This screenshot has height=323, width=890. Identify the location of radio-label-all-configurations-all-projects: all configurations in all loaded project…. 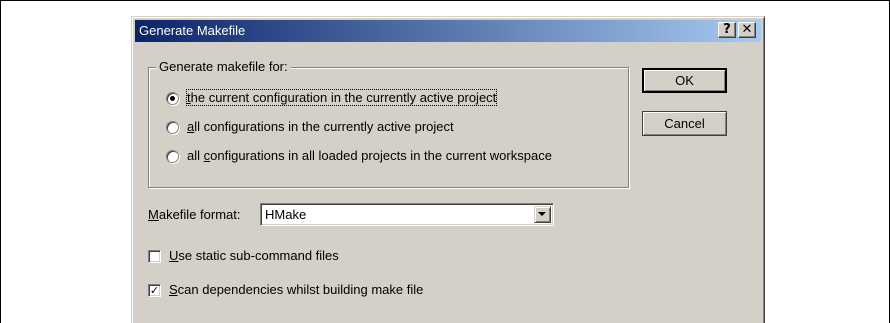
(369, 155).